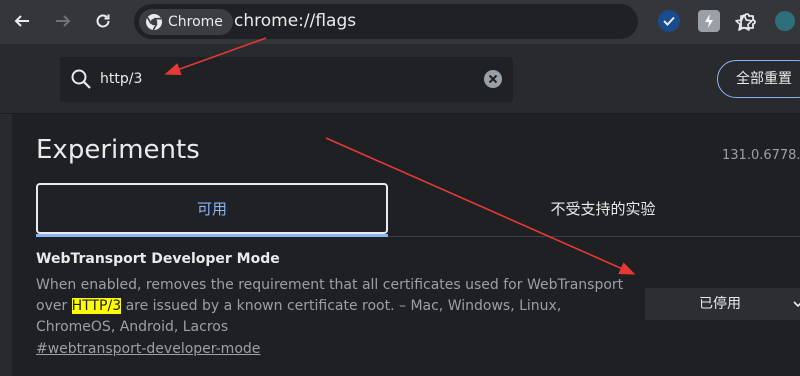  I want to click on flag-title: WebTransport Developer Mode, so click(158, 259).